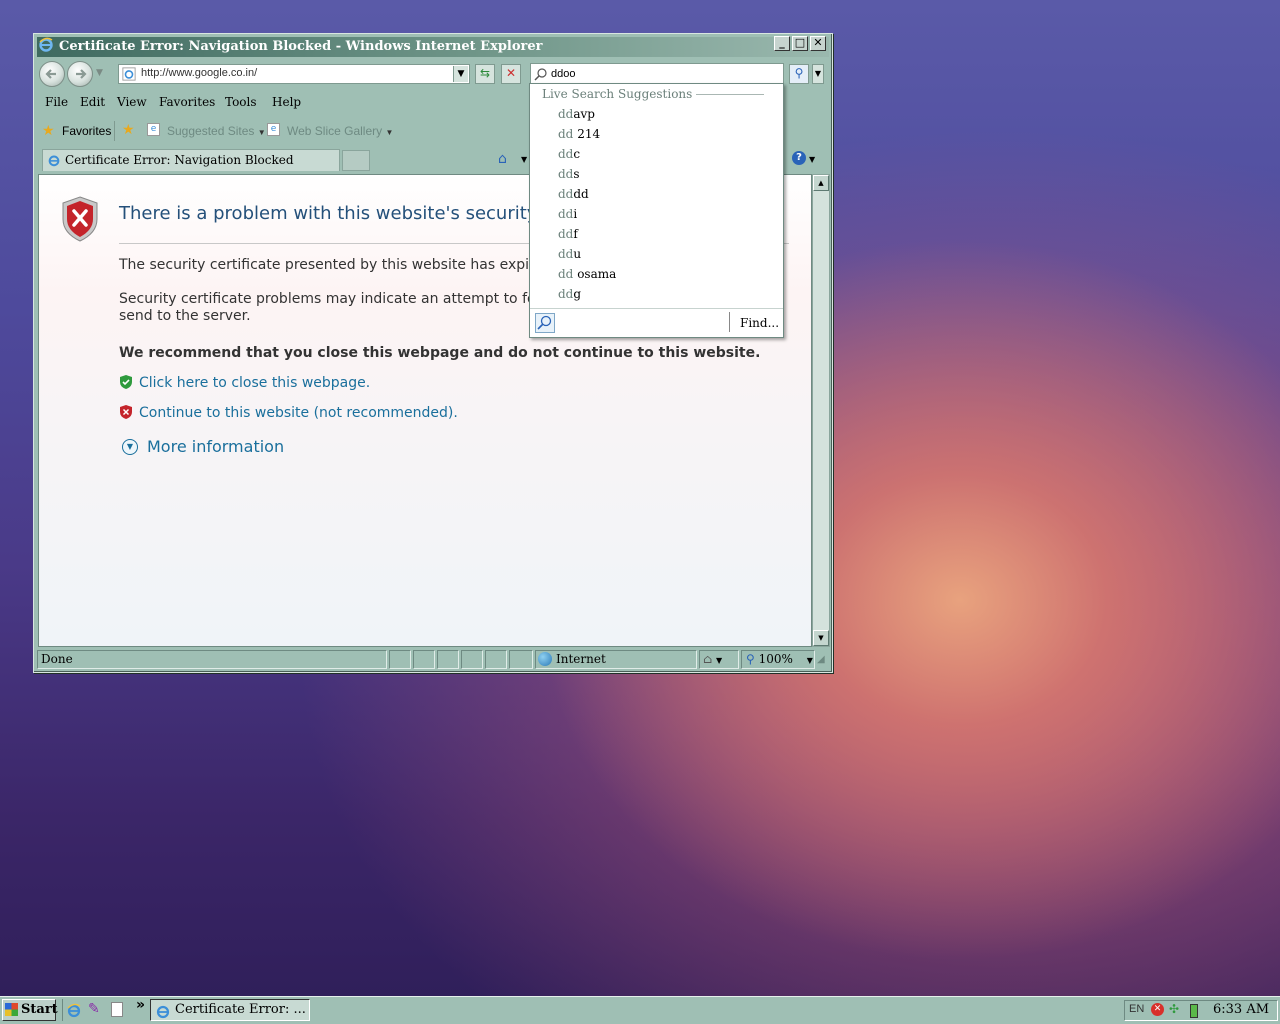 This screenshot has width=1280, height=1024. What do you see at coordinates (241, 102) in the screenshot?
I see `menu-tools: Tools` at bounding box center [241, 102].